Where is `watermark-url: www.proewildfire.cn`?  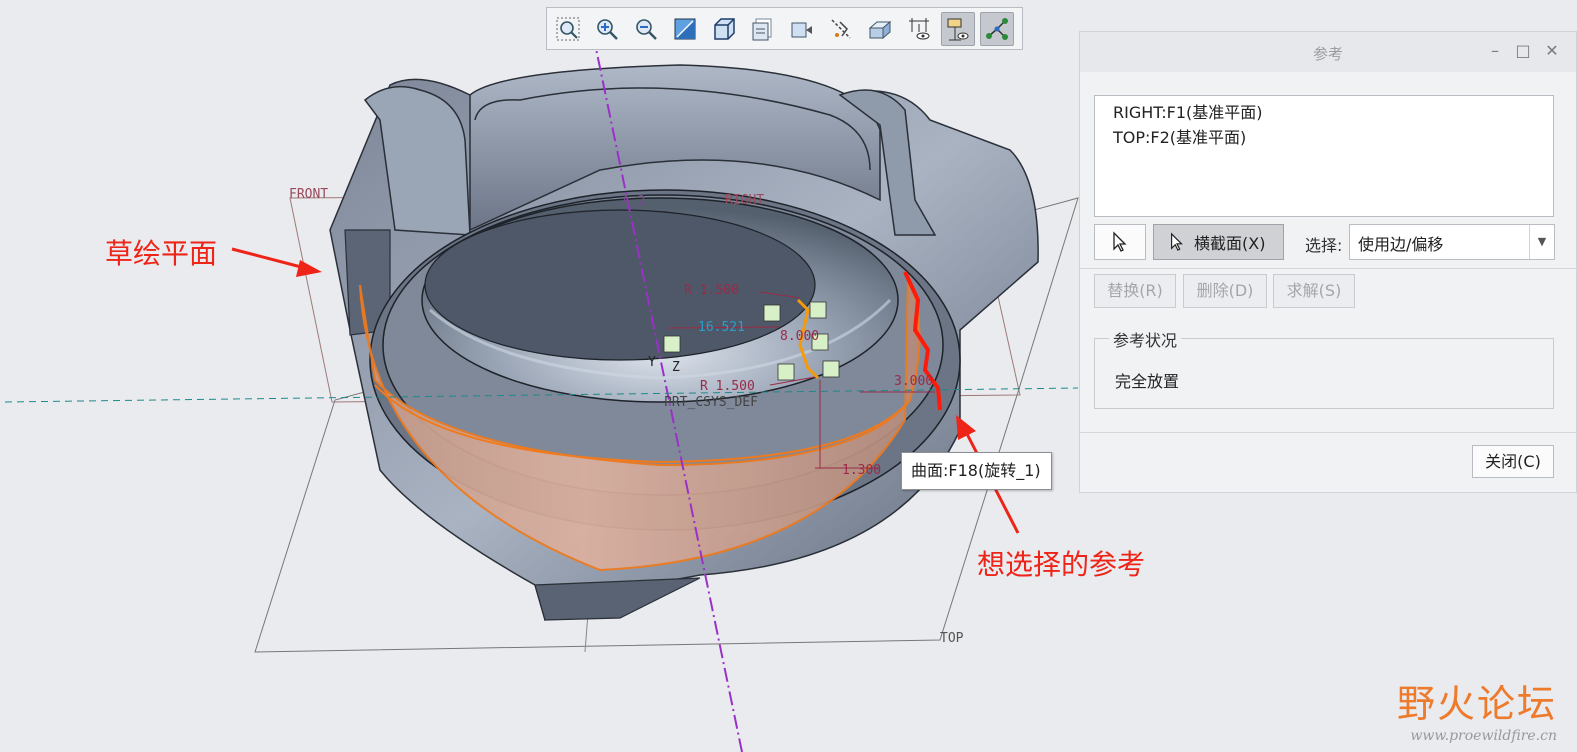 watermark-url: www.proewildfire.cn is located at coordinates (1483, 736).